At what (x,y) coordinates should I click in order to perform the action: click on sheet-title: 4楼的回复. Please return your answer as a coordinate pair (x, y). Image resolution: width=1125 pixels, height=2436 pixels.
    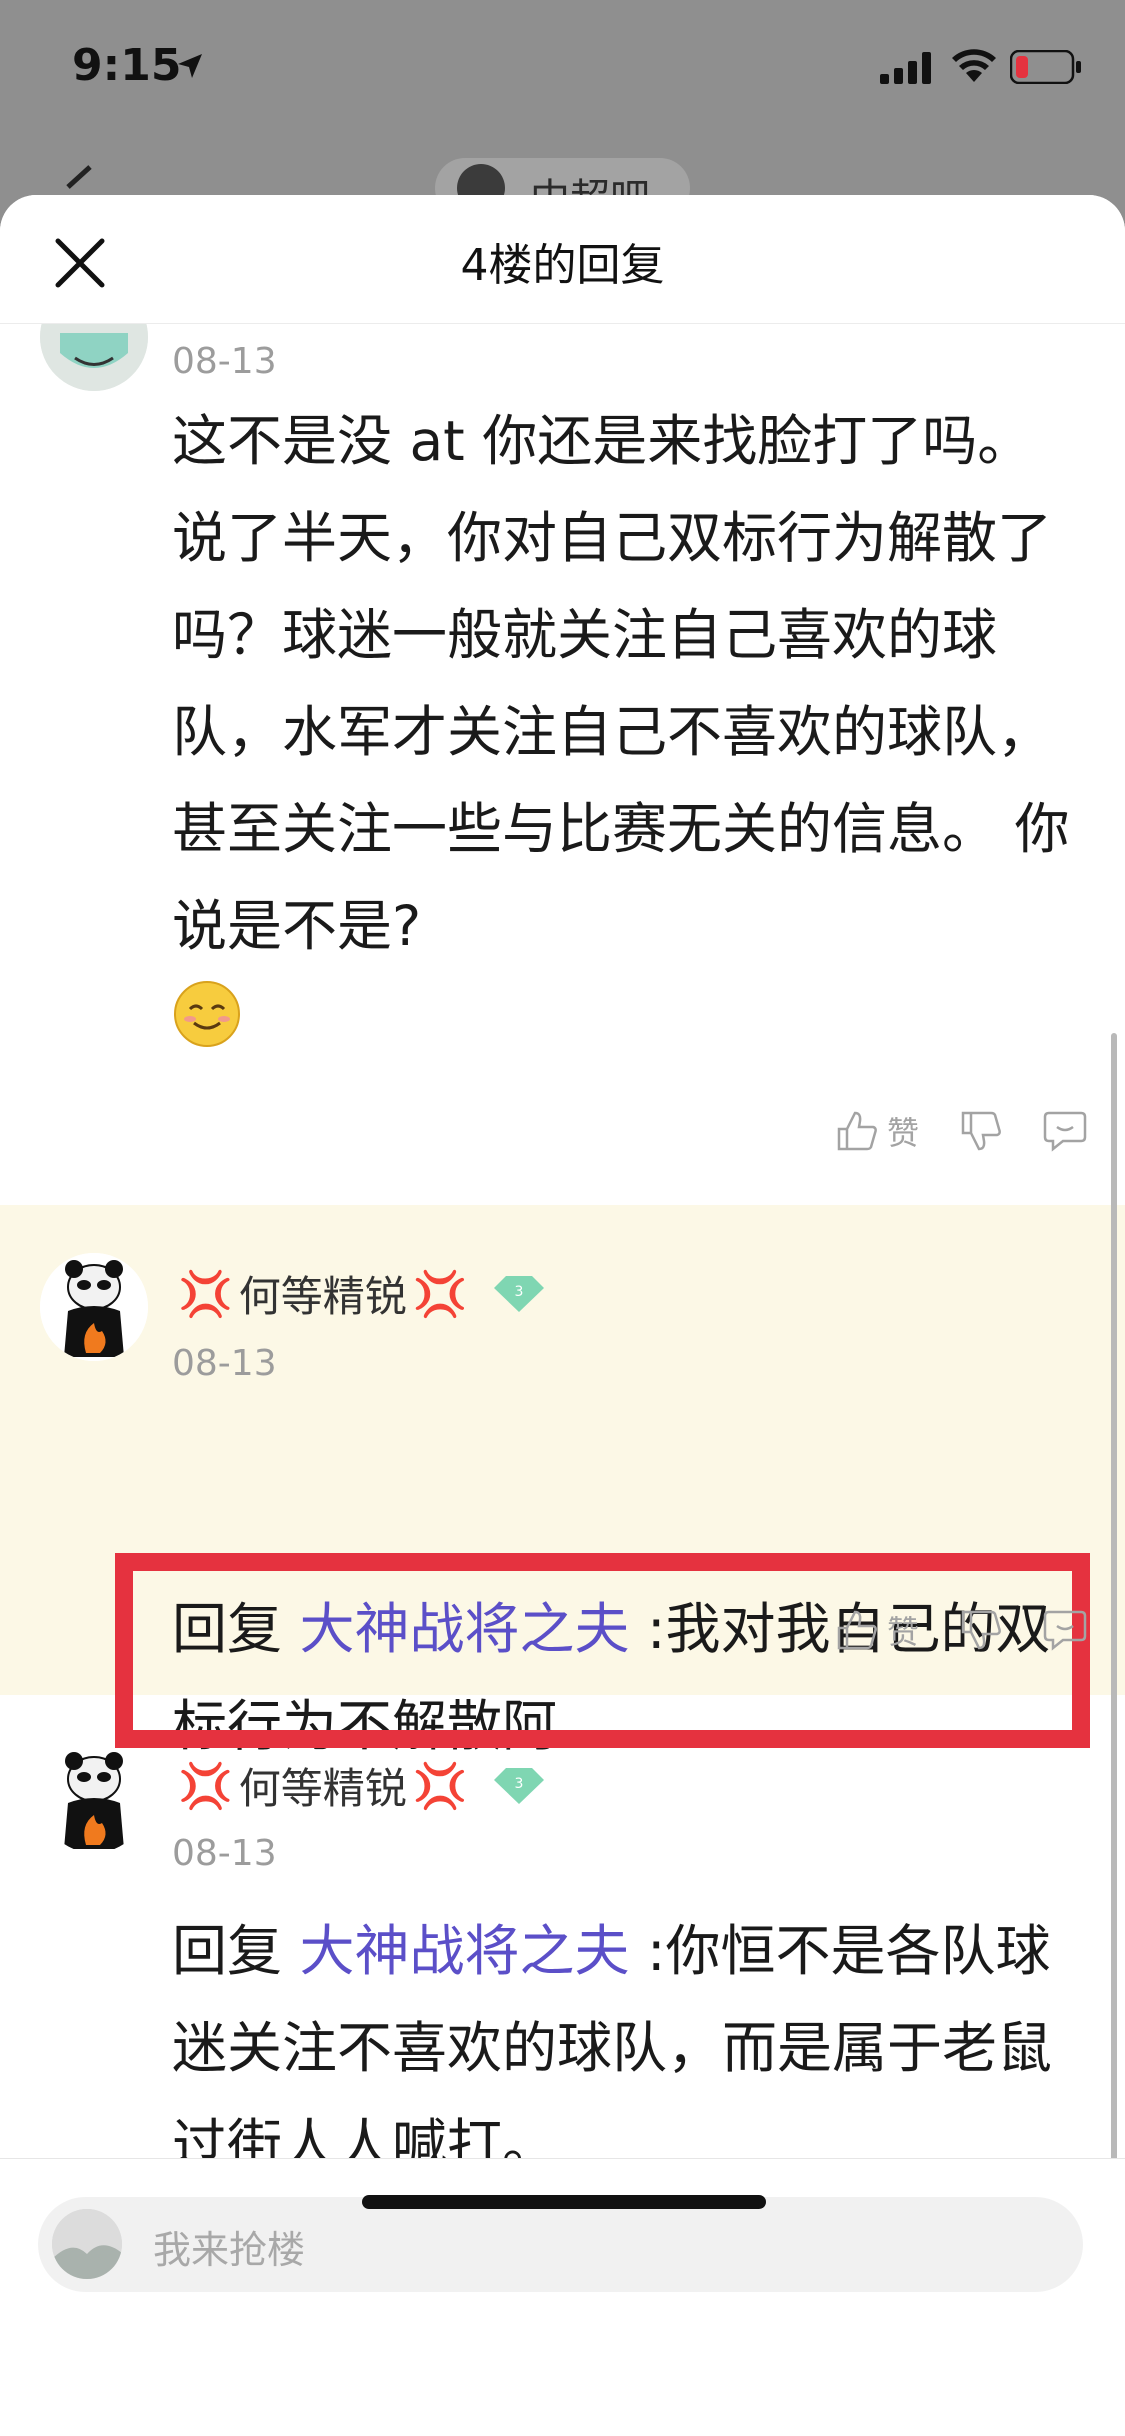
    Looking at the image, I should click on (562, 265).